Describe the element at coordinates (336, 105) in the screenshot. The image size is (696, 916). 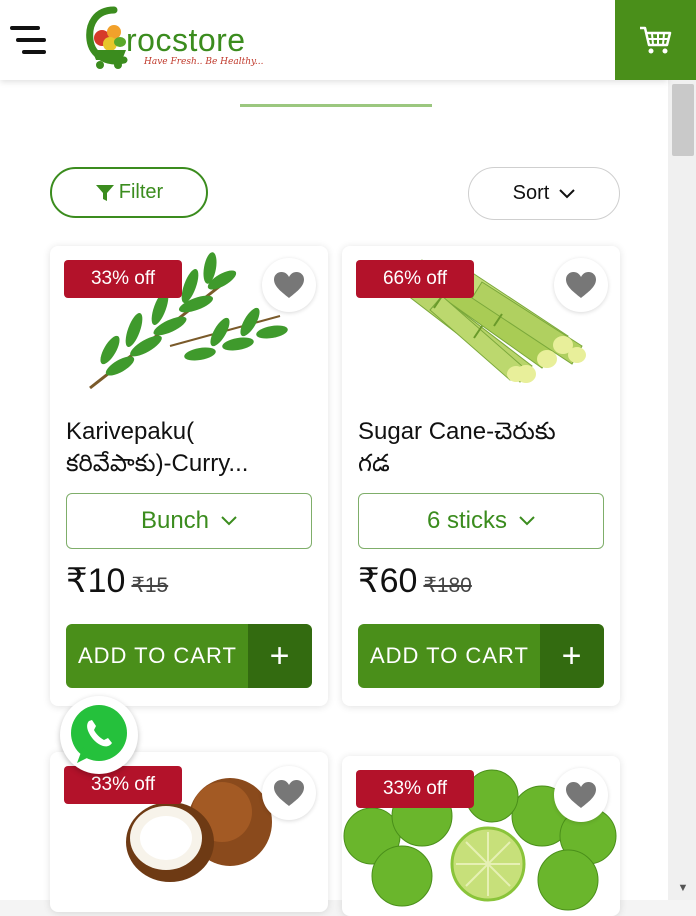
I see `section-underline` at that location.